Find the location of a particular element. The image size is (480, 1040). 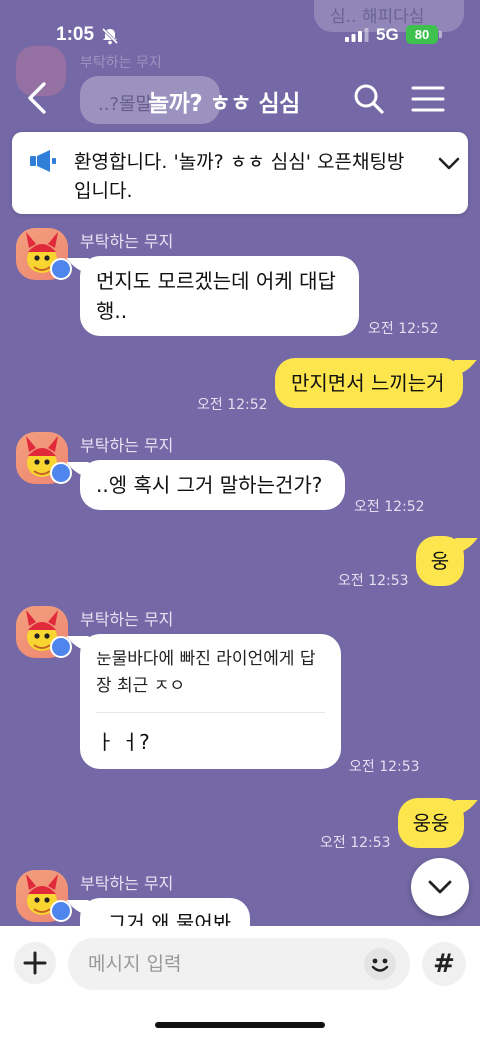

plus-icon is located at coordinates (35, 963).